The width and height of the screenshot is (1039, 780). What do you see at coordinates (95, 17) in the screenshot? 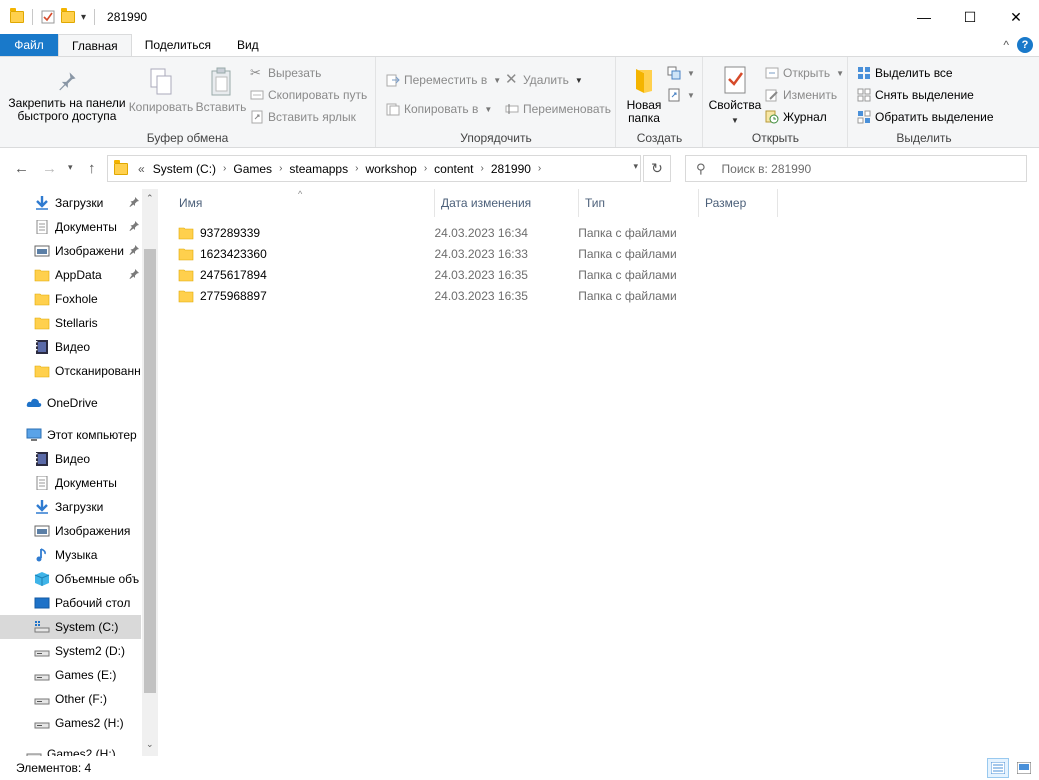
I see `divider` at bounding box center [95, 17].